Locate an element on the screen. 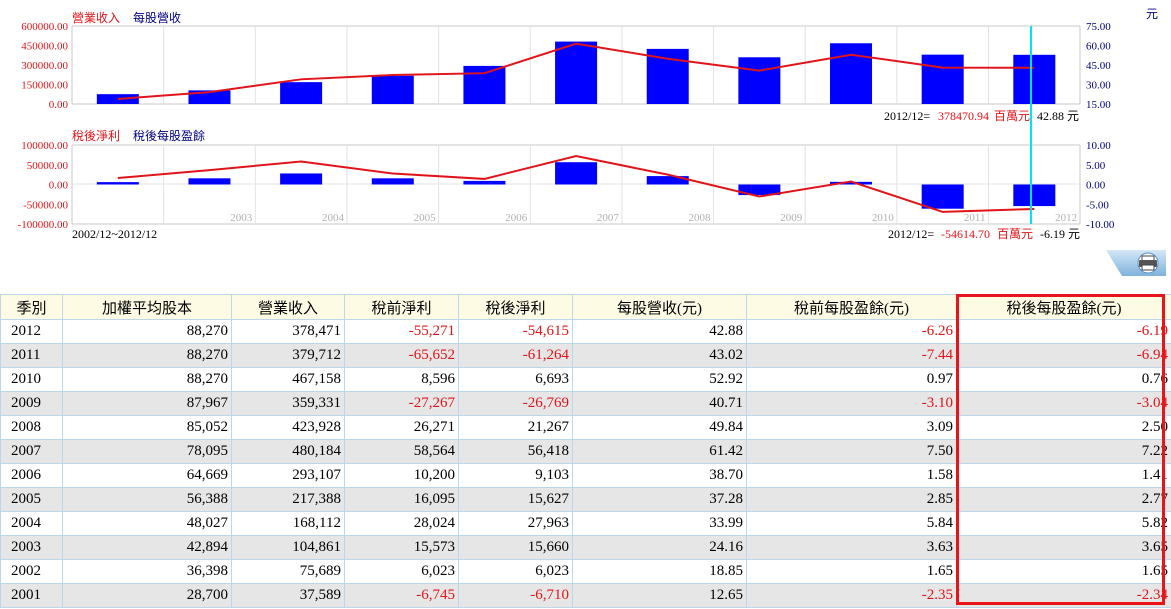 This screenshot has width=1171, height=609. cell-eps: 1.65 is located at coordinates (1063, 571).